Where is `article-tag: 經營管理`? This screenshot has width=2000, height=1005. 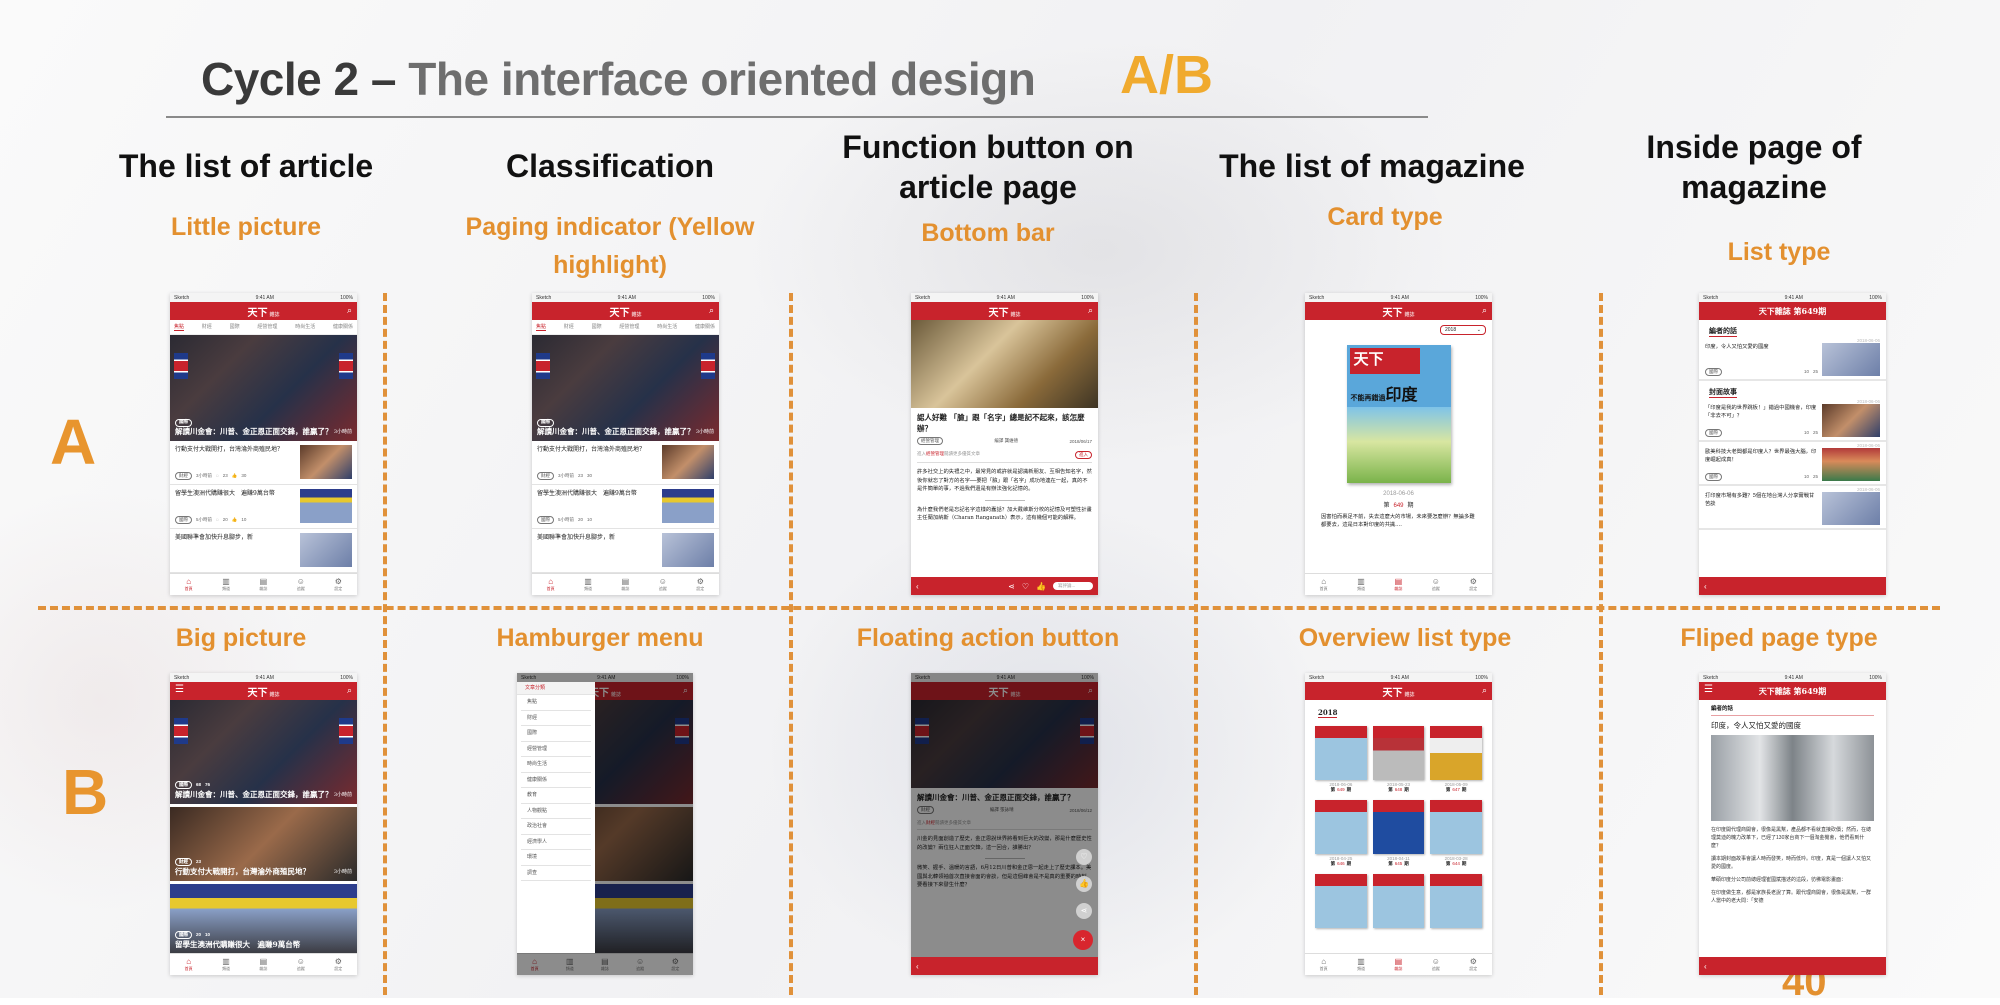
article-tag: 經營管理 is located at coordinates (930, 441).